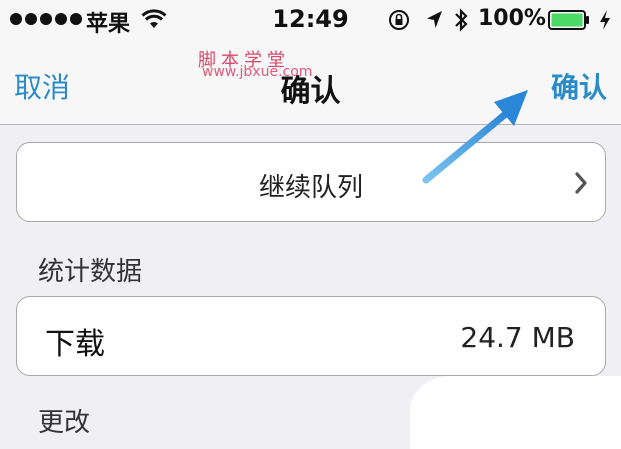  I want to click on location-arrow-icon, so click(434, 19).